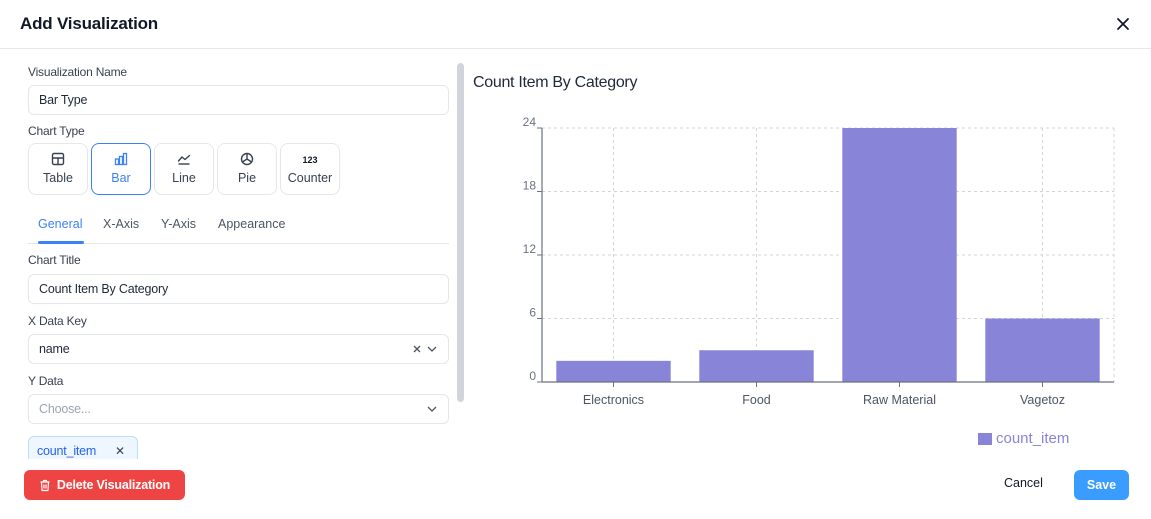  I want to click on tab-x-axis: X-Axis, so click(121, 224).